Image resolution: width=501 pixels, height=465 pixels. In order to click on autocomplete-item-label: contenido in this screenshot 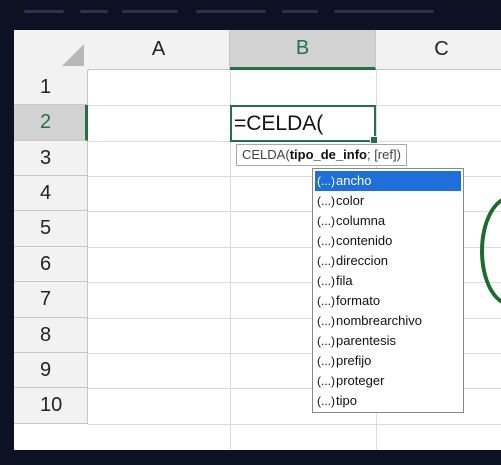, I will do `click(364, 240)`.